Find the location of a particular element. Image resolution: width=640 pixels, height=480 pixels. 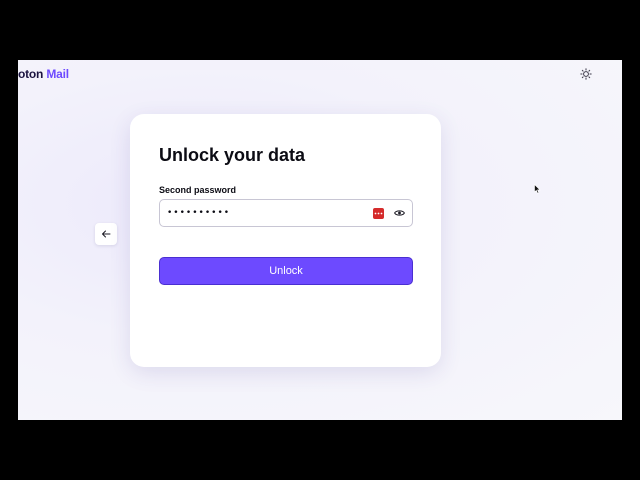

password-manager-icon is located at coordinates (378, 213).